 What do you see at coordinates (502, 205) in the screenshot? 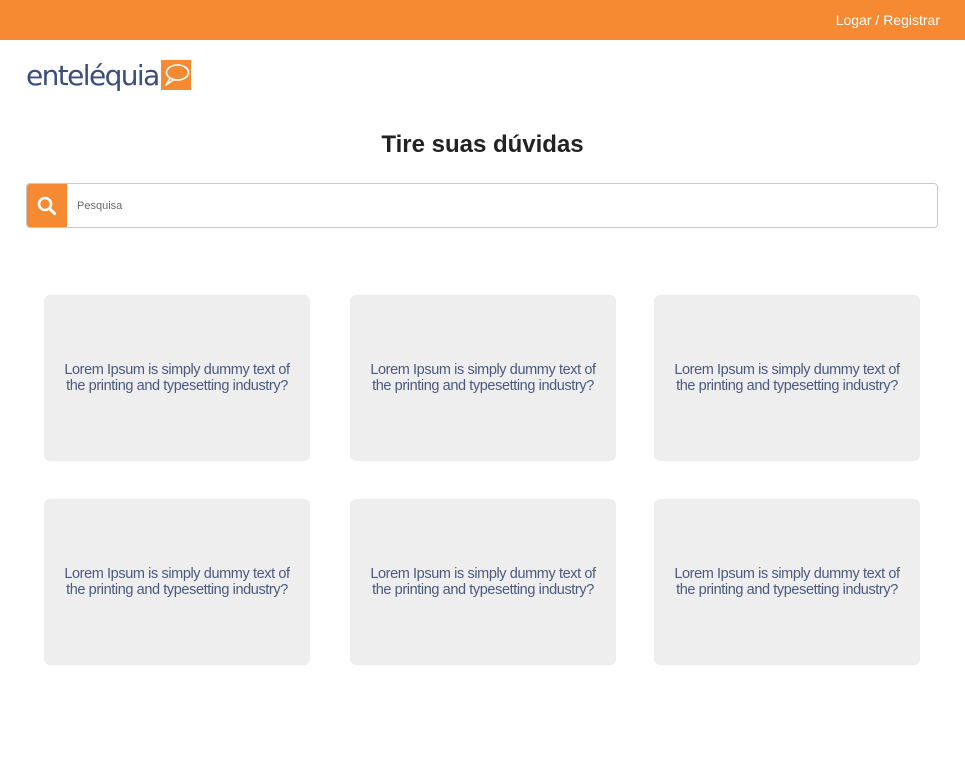
I see `search-input` at bounding box center [502, 205].